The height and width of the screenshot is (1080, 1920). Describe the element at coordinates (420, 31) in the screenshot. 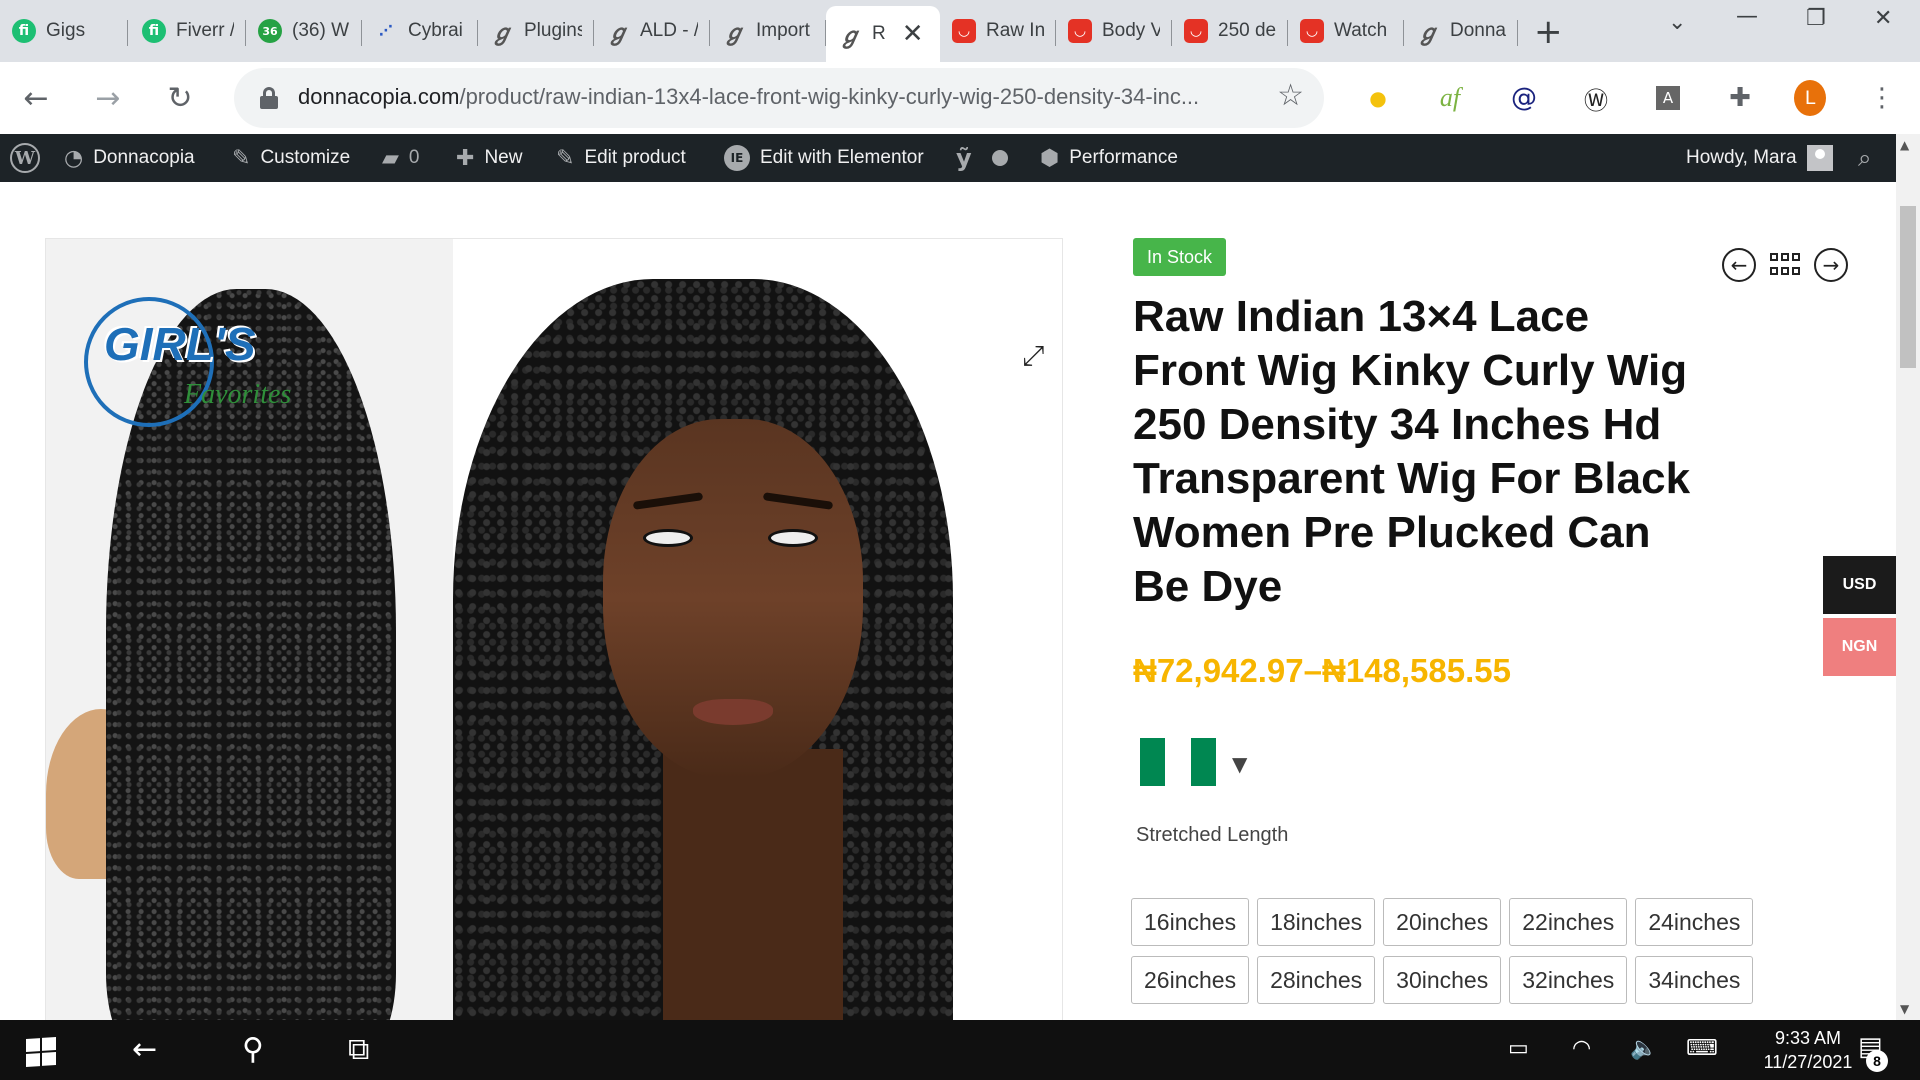

I see `browser-tab: ⋰ Cybrai` at that location.